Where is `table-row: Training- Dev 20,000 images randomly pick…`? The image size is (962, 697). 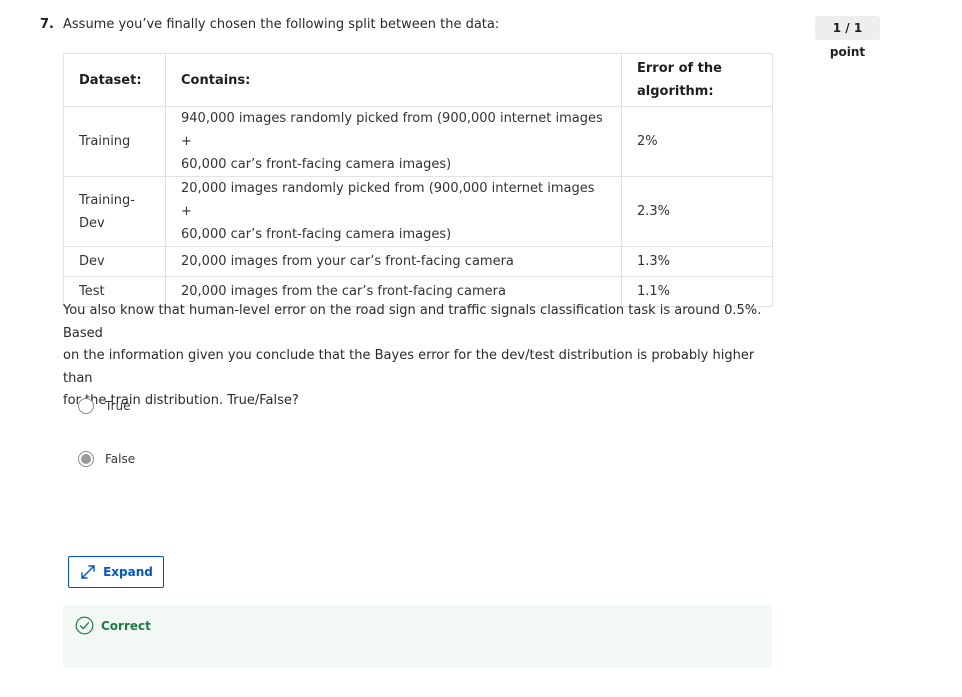
table-row: Training- Dev 20,000 images randomly pick… is located at coordinates (418, 211).